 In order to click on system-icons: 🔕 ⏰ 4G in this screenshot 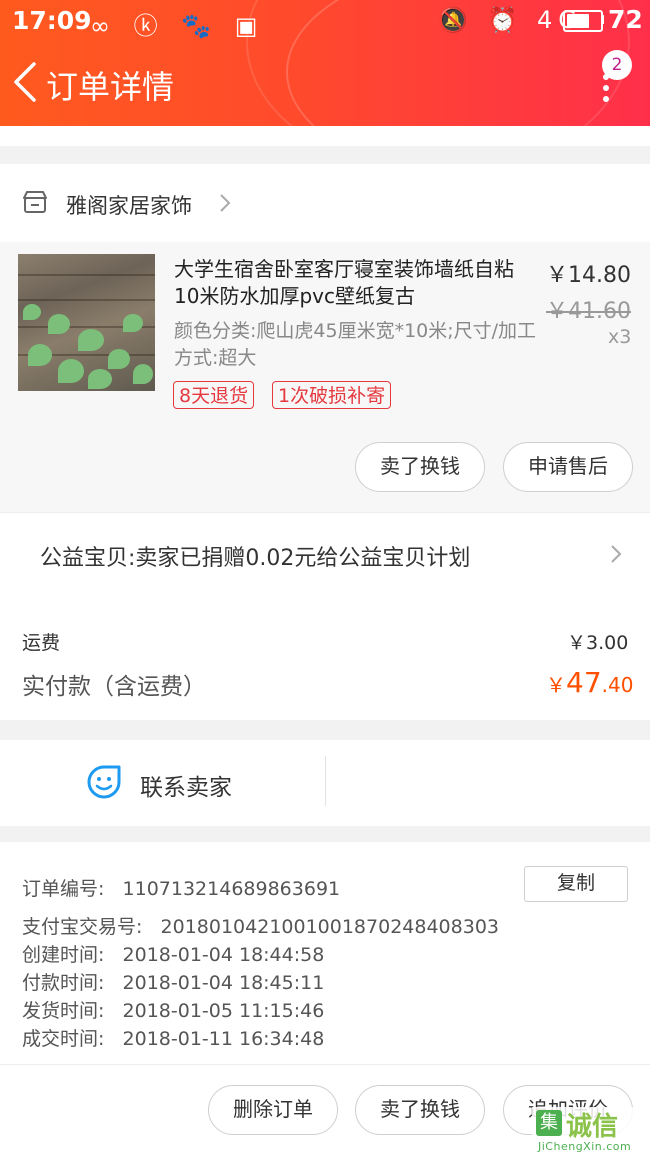, I will do `click(510, 20)`.